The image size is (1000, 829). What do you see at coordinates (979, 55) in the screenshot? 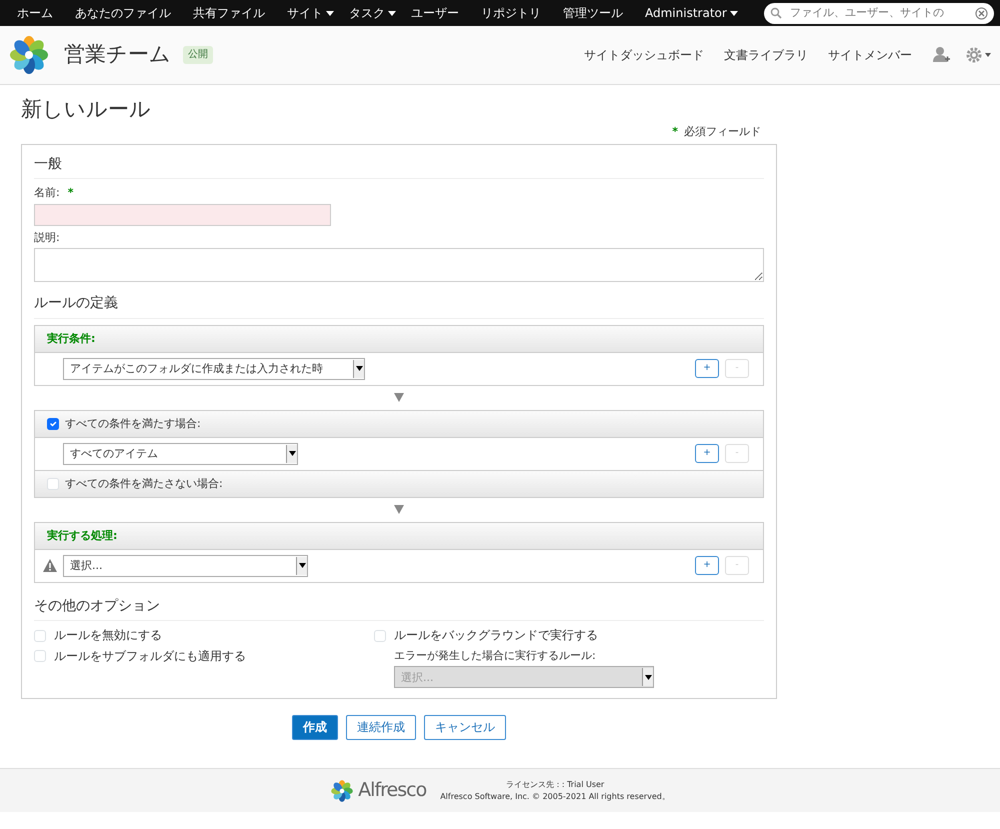
I see `settings-icon` at bounding box center [979, 55].